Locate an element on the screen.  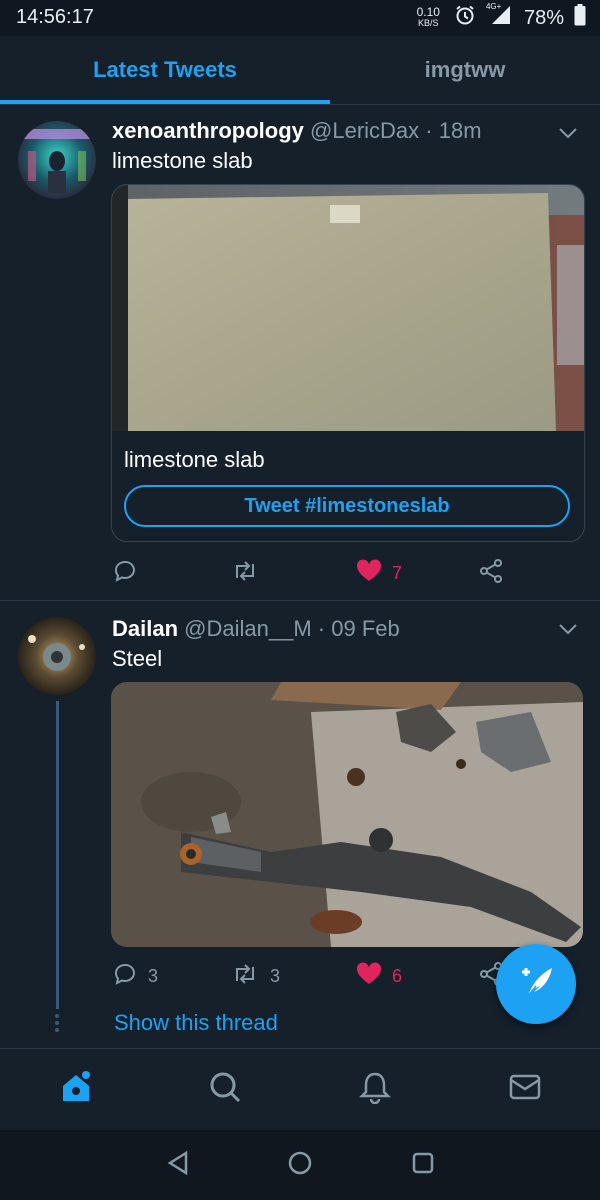
status-time: 14:56:17 is located at coordinates (55, 17).